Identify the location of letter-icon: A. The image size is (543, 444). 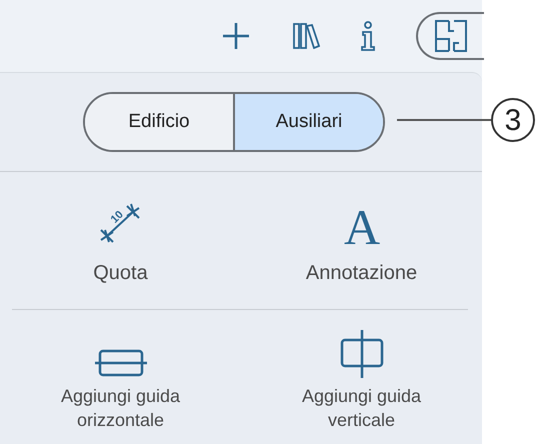
(362, 224).